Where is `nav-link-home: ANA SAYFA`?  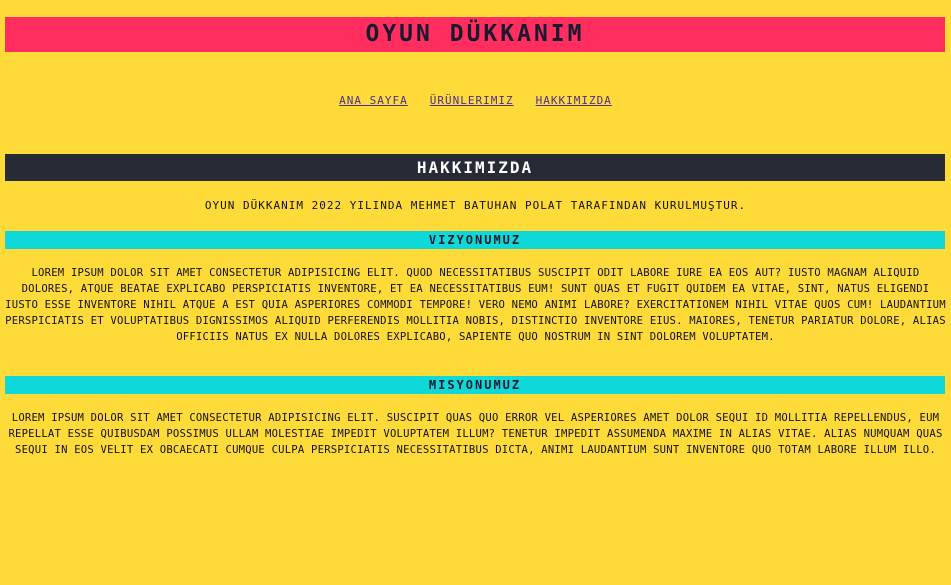
nav-link-home: ANA SAYFA is located at coordinates (373, 100).